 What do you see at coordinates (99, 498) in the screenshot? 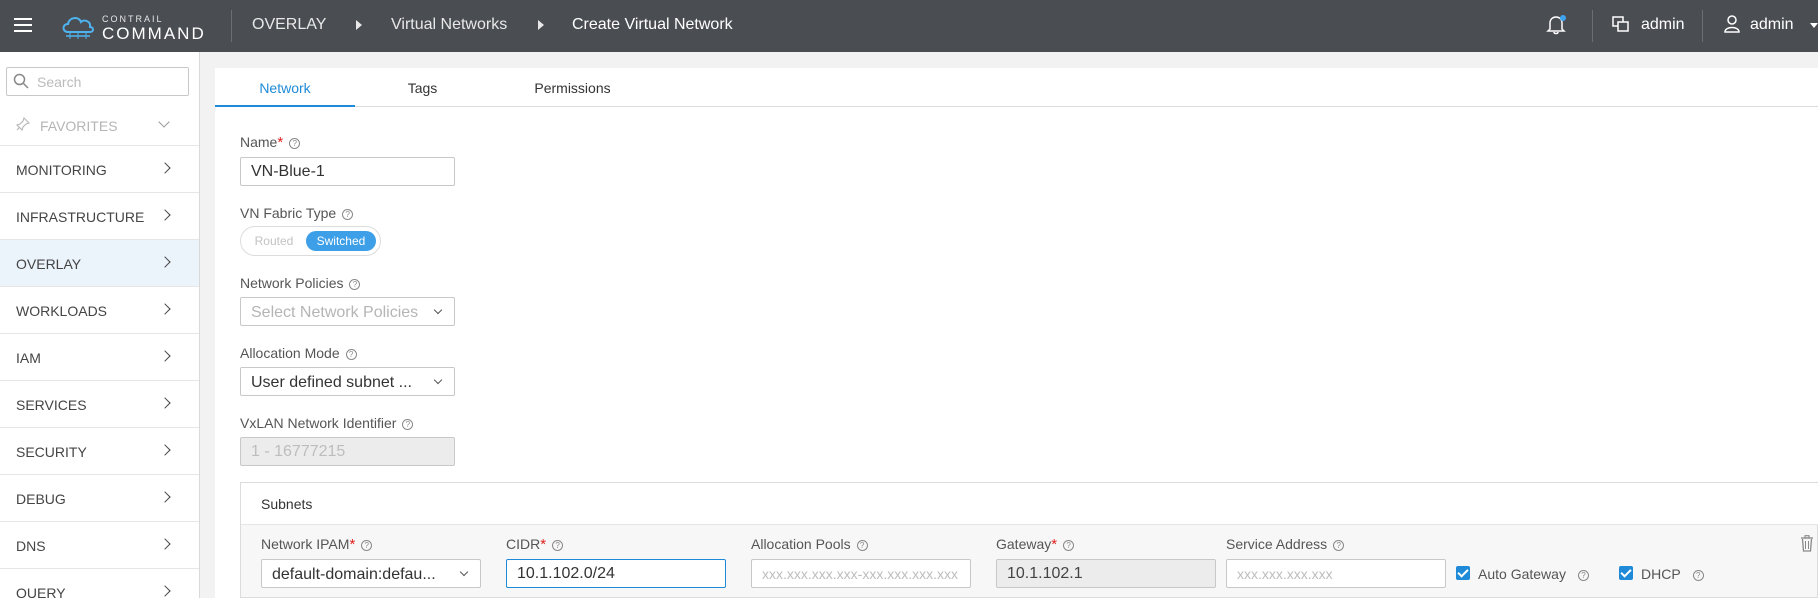
I see `sidebar-item-debug: DEBUG` at bounding box center [99, 498].